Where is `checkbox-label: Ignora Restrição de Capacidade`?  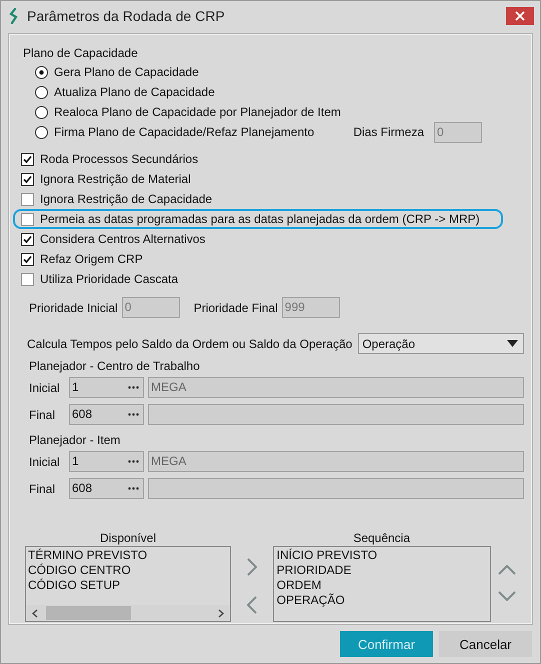
checkbox-label: Ignora Restrição de Capacidade is located at coordinates (126, 199).